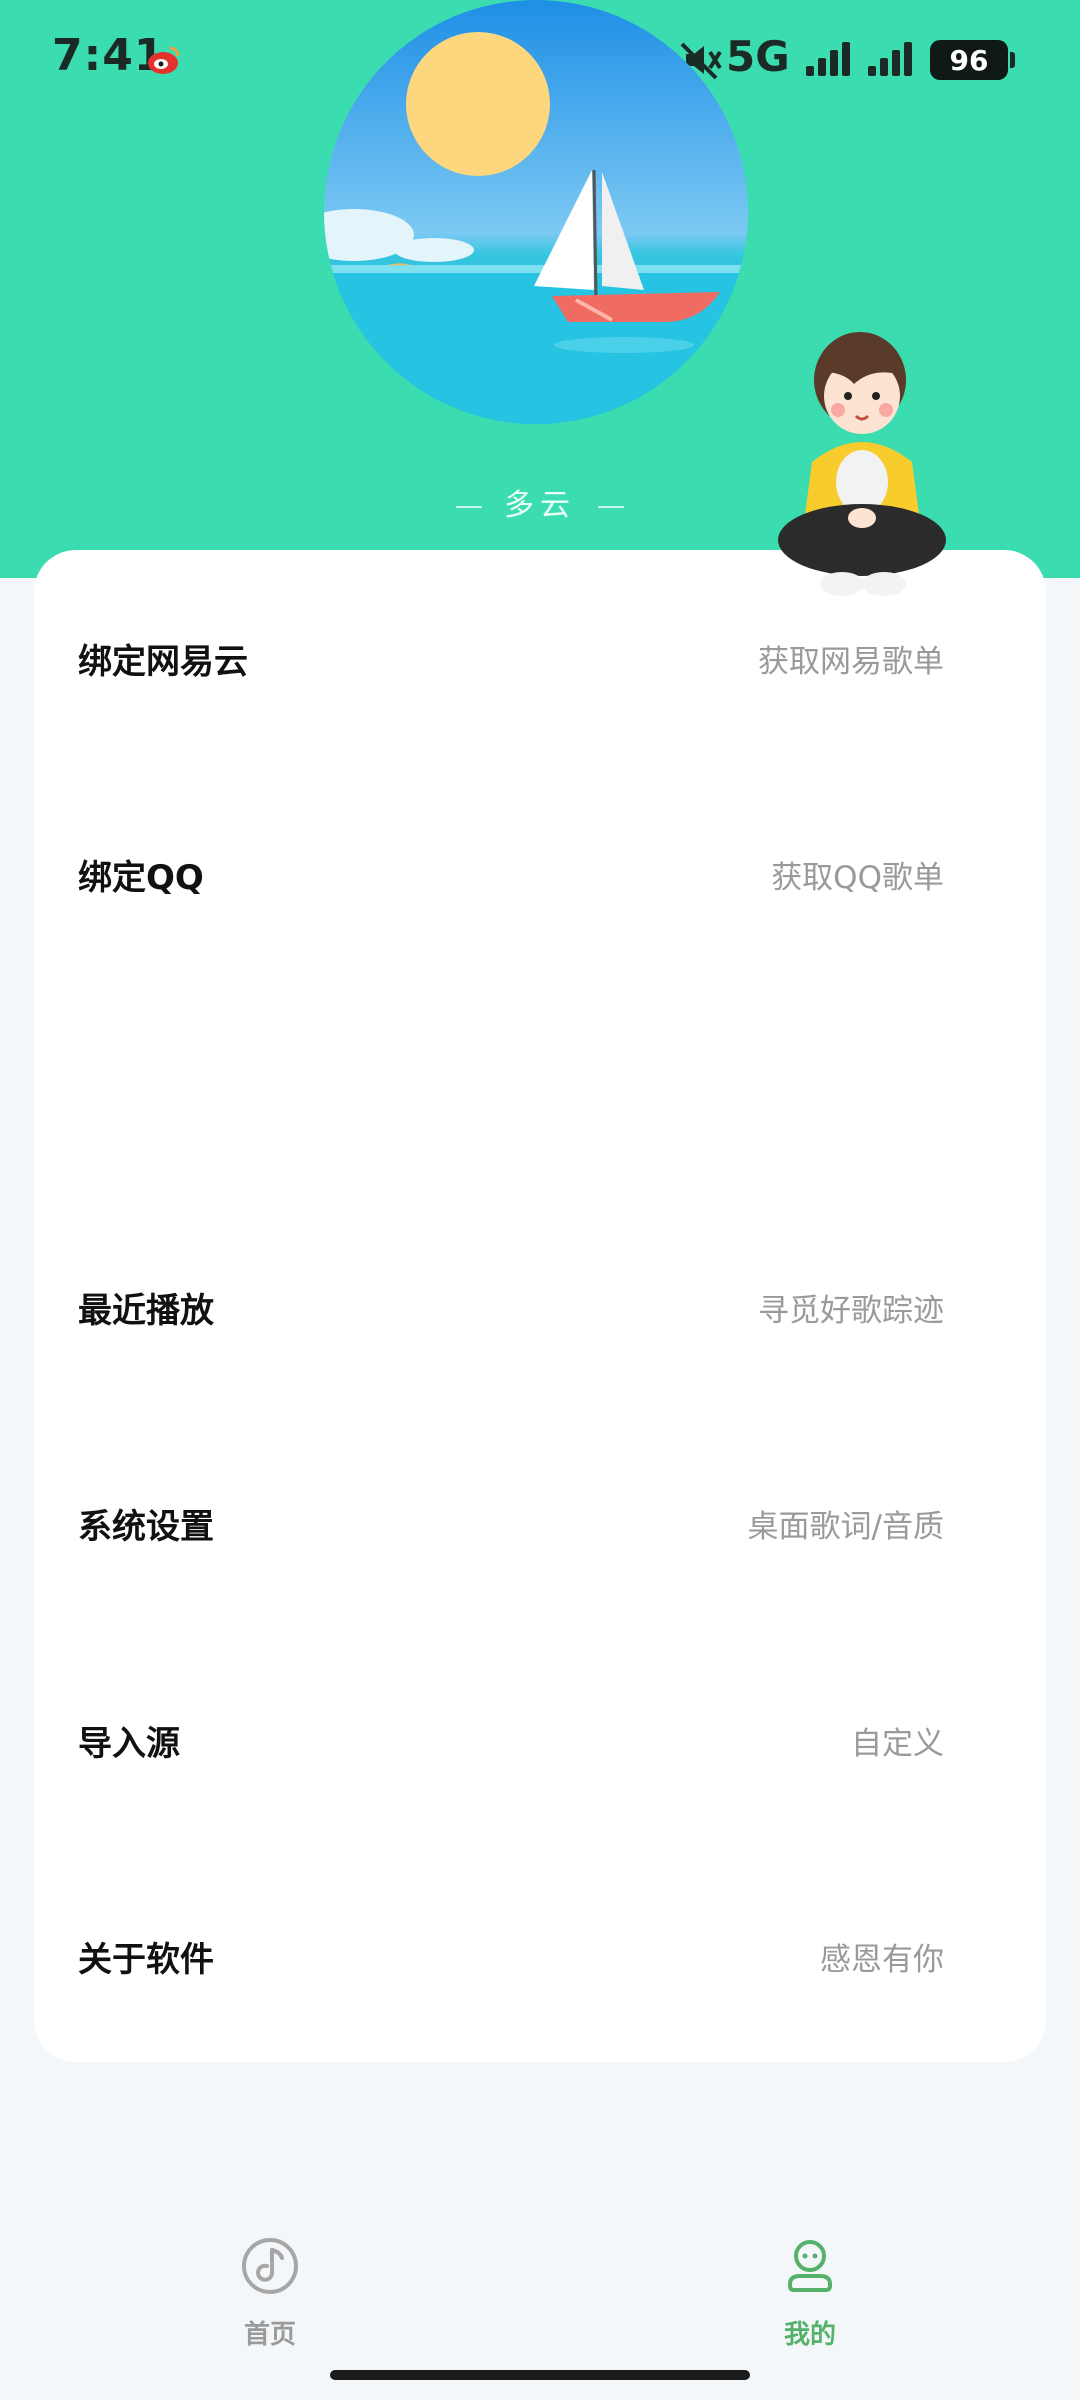 The image size is (1080, 2400). I want to click on weibo-icon, so click(164, 60).